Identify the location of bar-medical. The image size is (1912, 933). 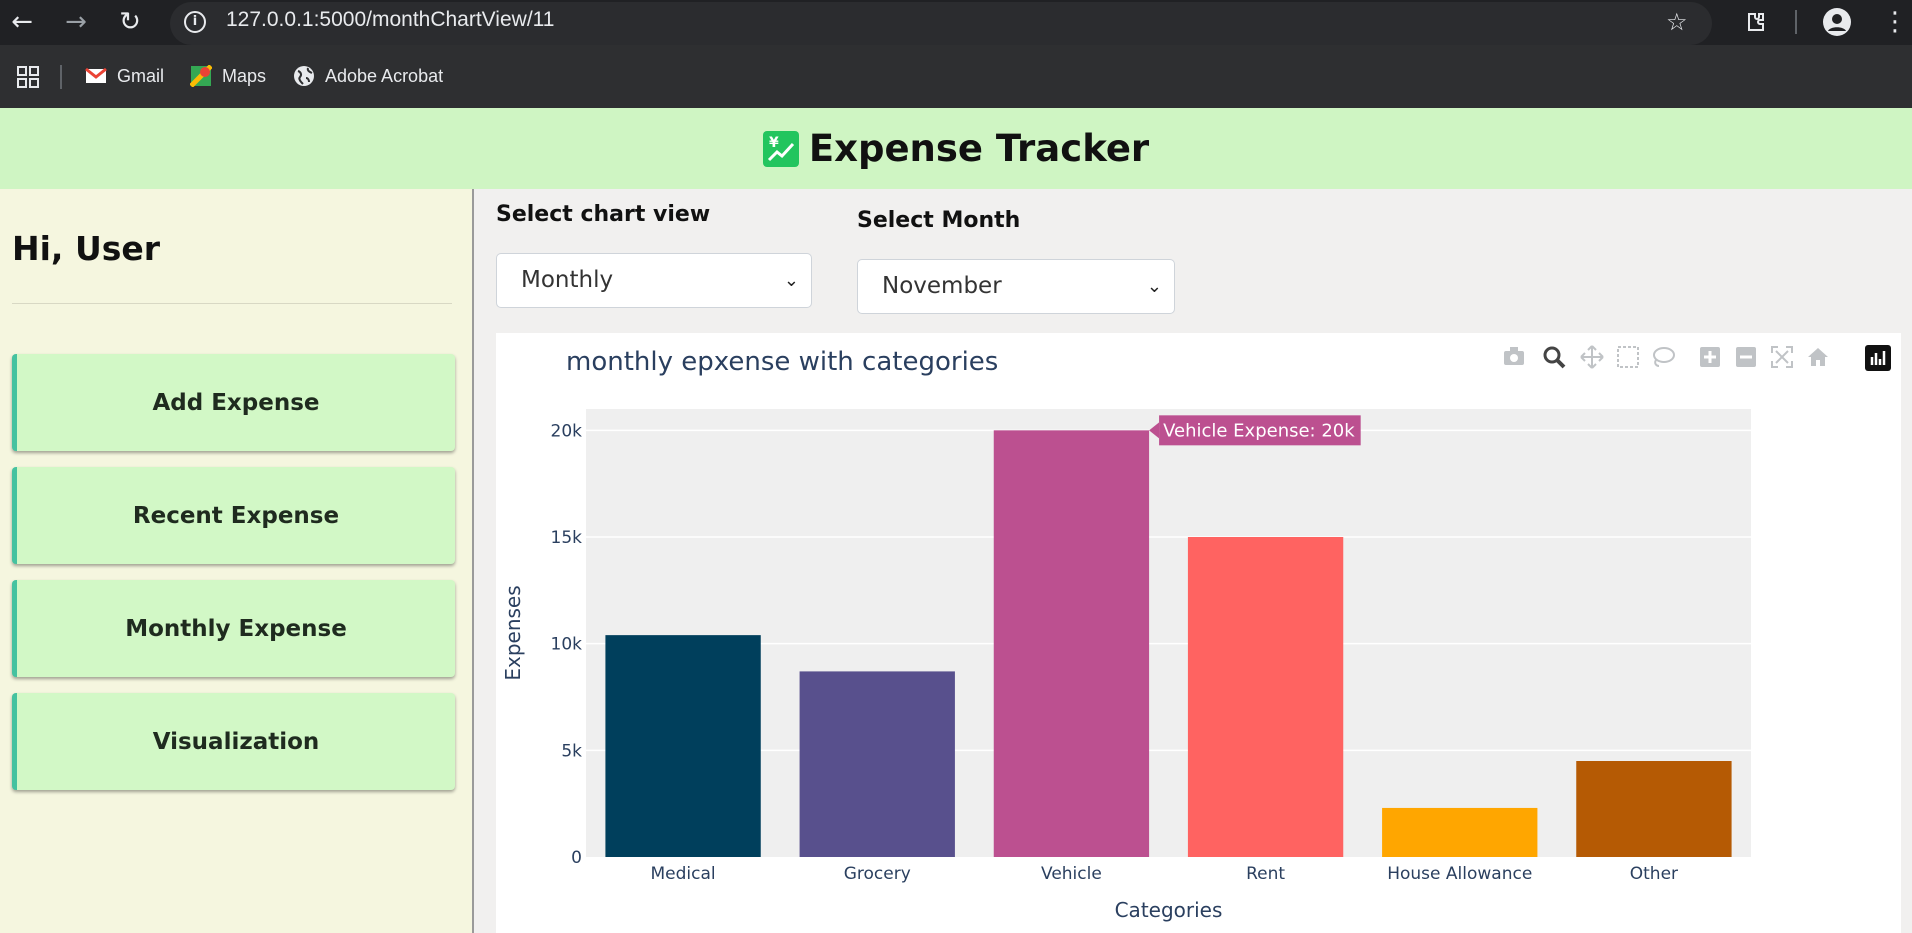
(683, 746).